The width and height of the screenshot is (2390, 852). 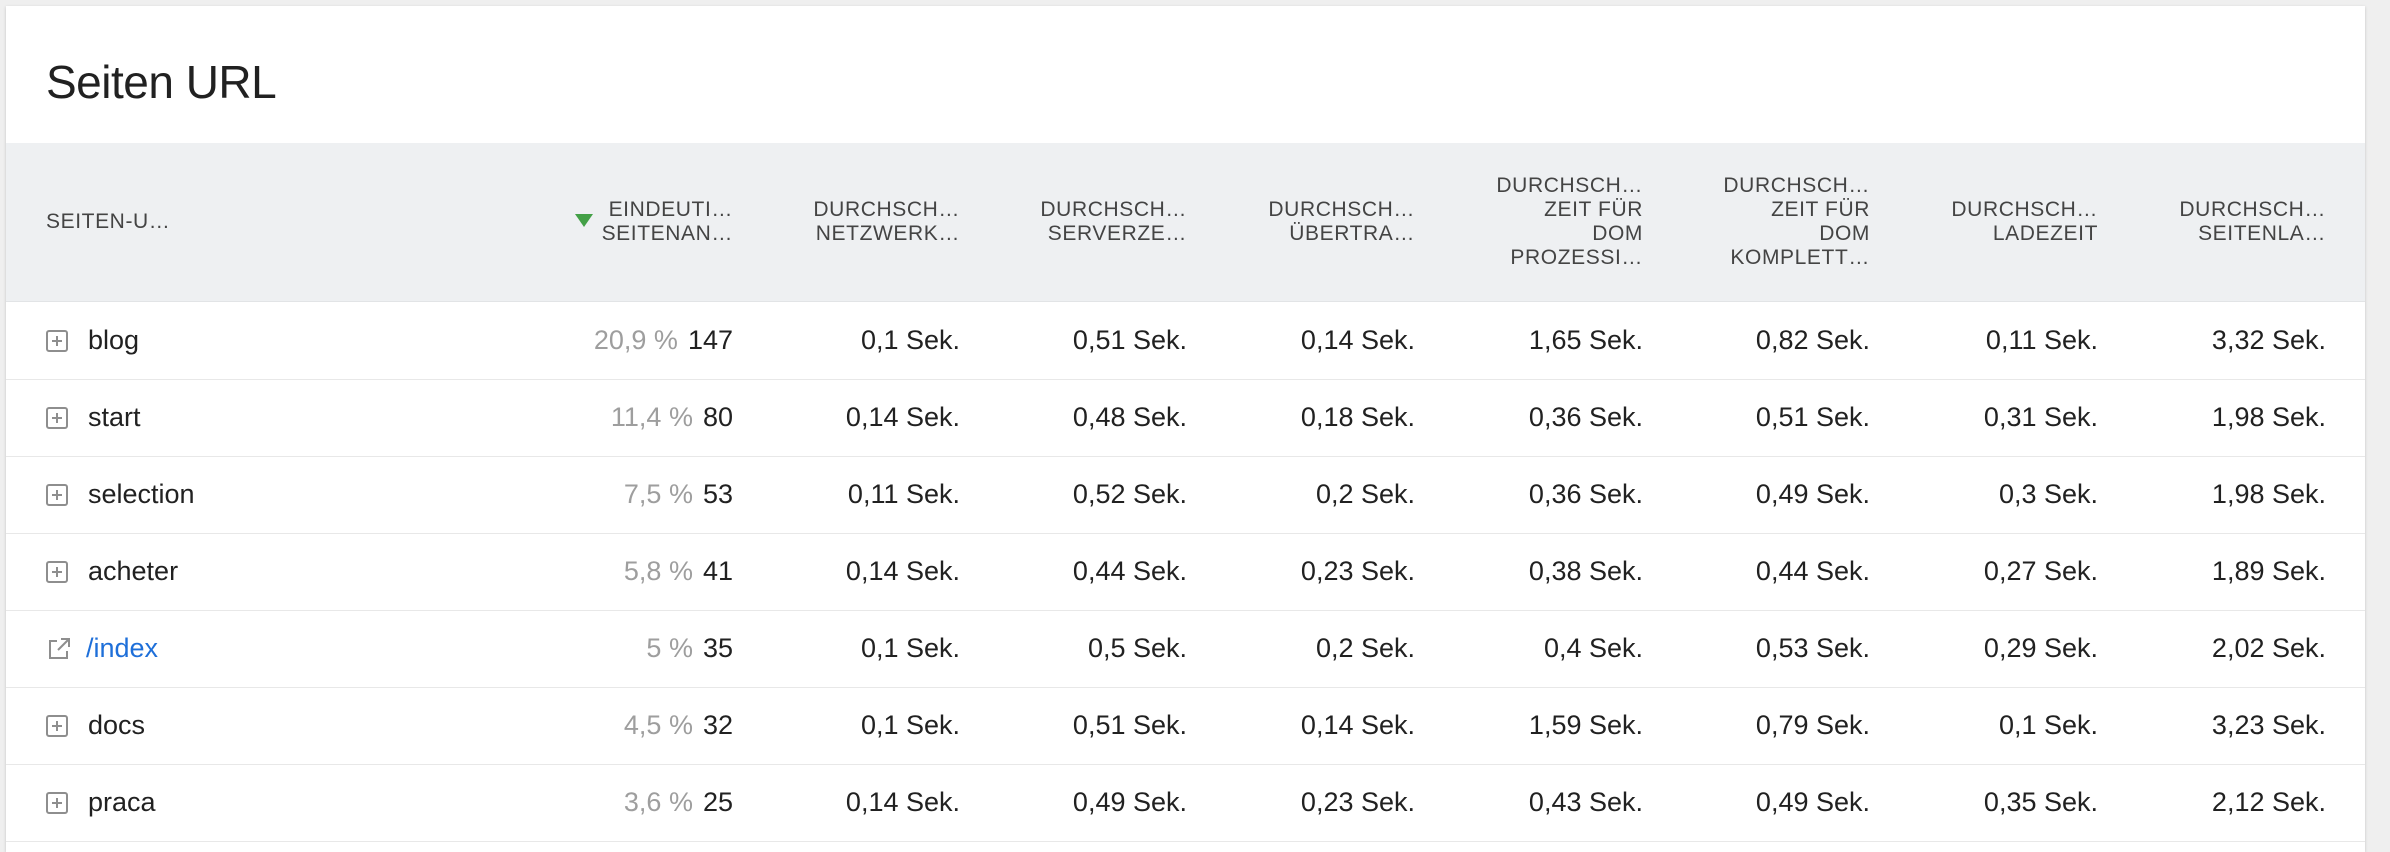 What do you see at coordinates (1585, 340) in the screenshot?
I see `metric-cell: 1,65 Sek.` at bounding box center [1585, 340].